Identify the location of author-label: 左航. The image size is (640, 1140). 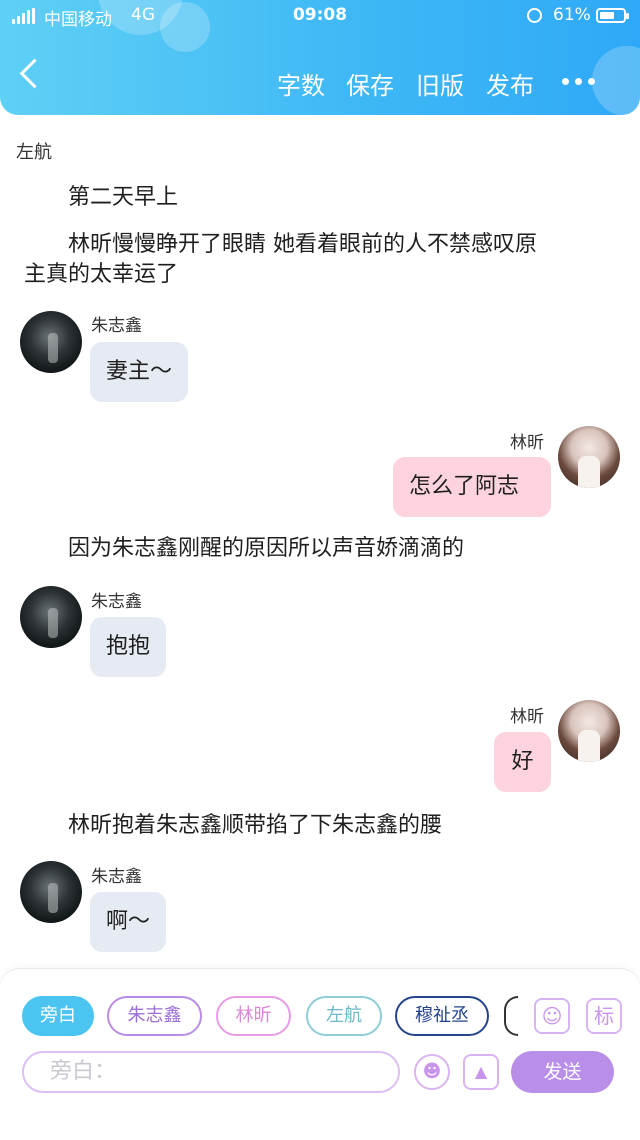
(34, 152).